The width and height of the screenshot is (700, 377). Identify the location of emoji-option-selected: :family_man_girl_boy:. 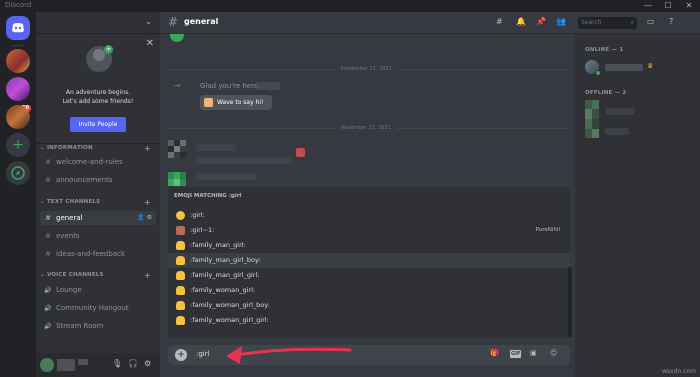
(369, 260).